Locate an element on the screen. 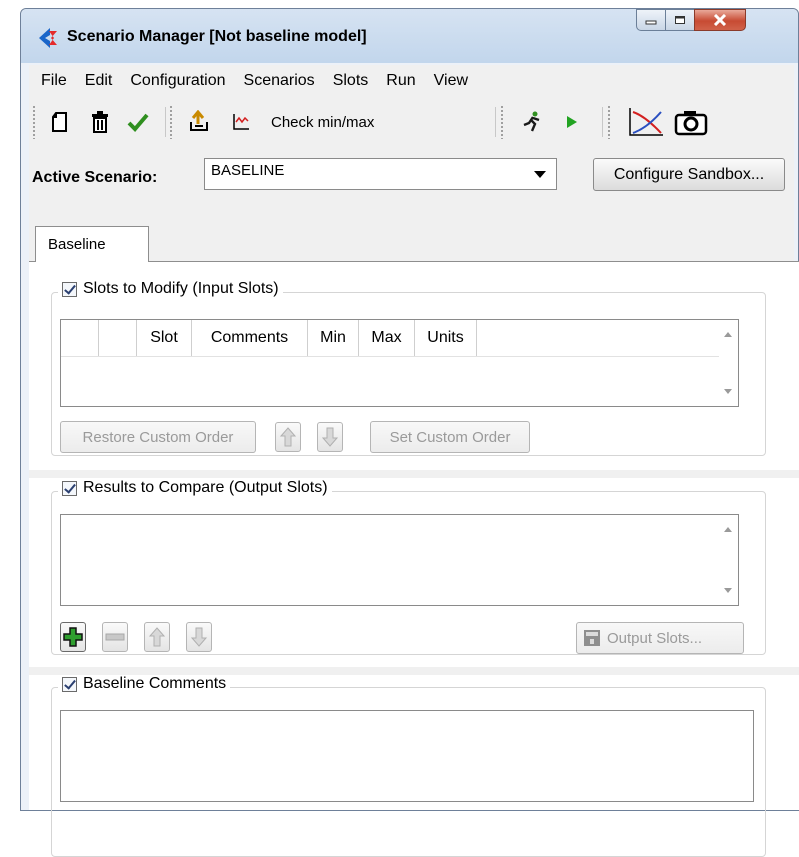 The image size is (799, 857). app-logo-icon is located at coordinates (48, 38).